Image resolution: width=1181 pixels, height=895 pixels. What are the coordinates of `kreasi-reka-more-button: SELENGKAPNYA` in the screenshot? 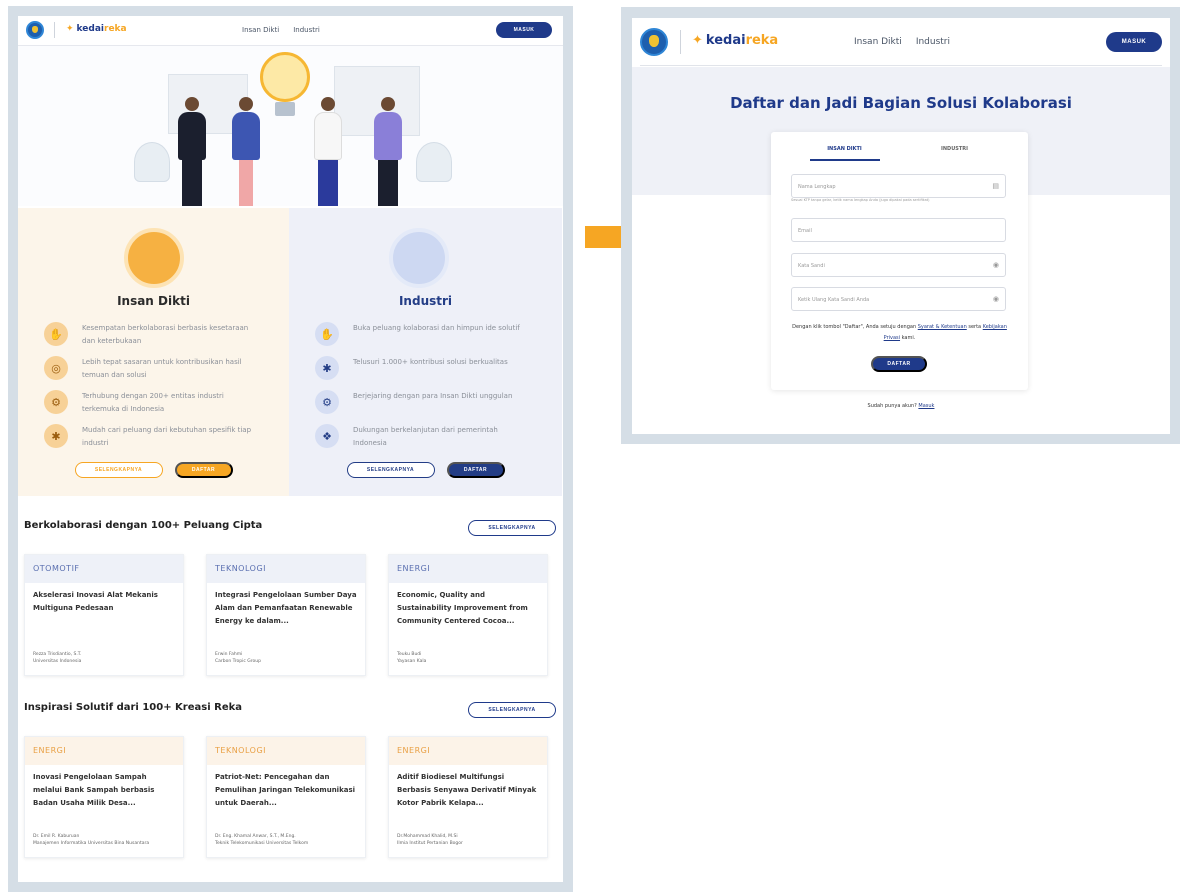 It's located at (512, 710).